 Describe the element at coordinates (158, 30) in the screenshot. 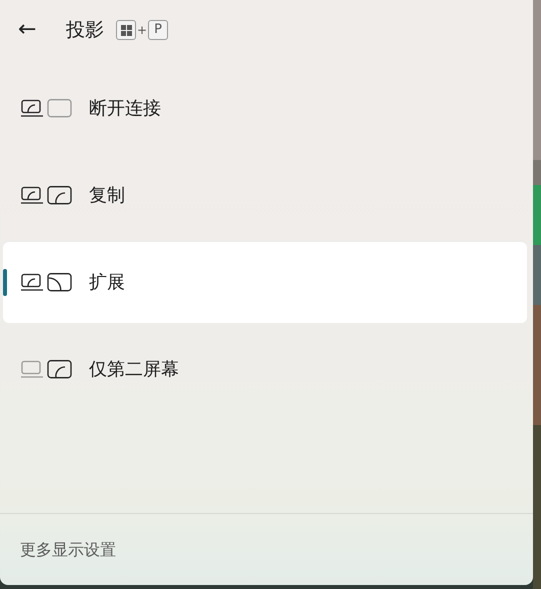

I see `key-cap: P` at that location.